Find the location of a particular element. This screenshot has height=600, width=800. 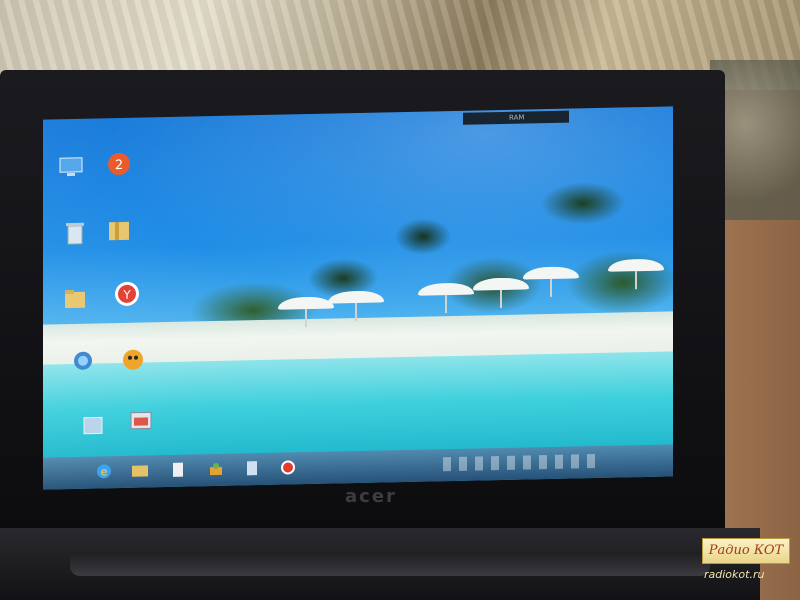

notepad-icon is located at coordinates (252, 468).